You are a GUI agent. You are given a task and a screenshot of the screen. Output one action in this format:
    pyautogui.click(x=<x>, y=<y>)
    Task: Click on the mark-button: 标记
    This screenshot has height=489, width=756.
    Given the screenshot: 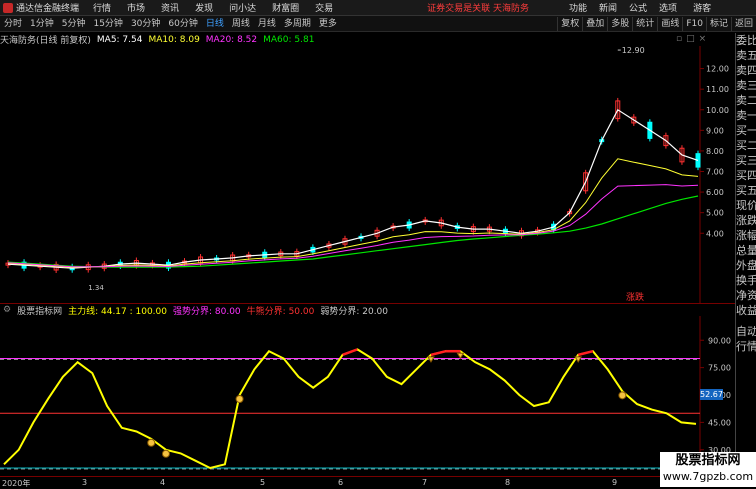 What is the action you would take?
    pyautogui.click(x=718, y=23)
    